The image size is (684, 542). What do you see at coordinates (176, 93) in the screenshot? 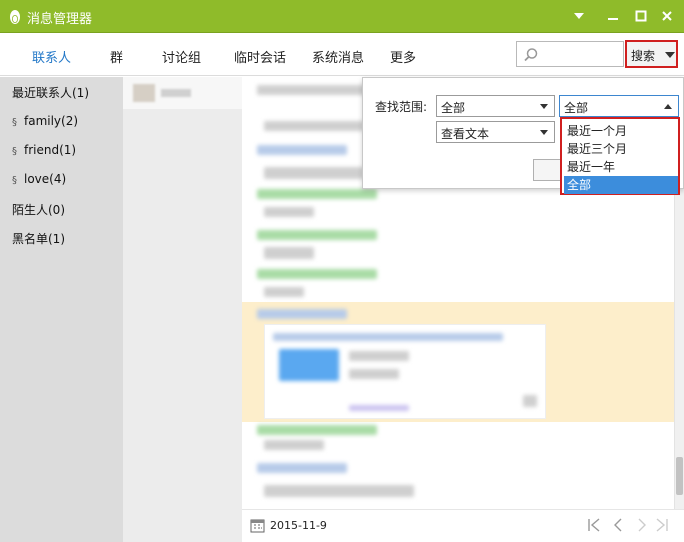
I see `contact-name-redacted` at bounding box center [176, 93].